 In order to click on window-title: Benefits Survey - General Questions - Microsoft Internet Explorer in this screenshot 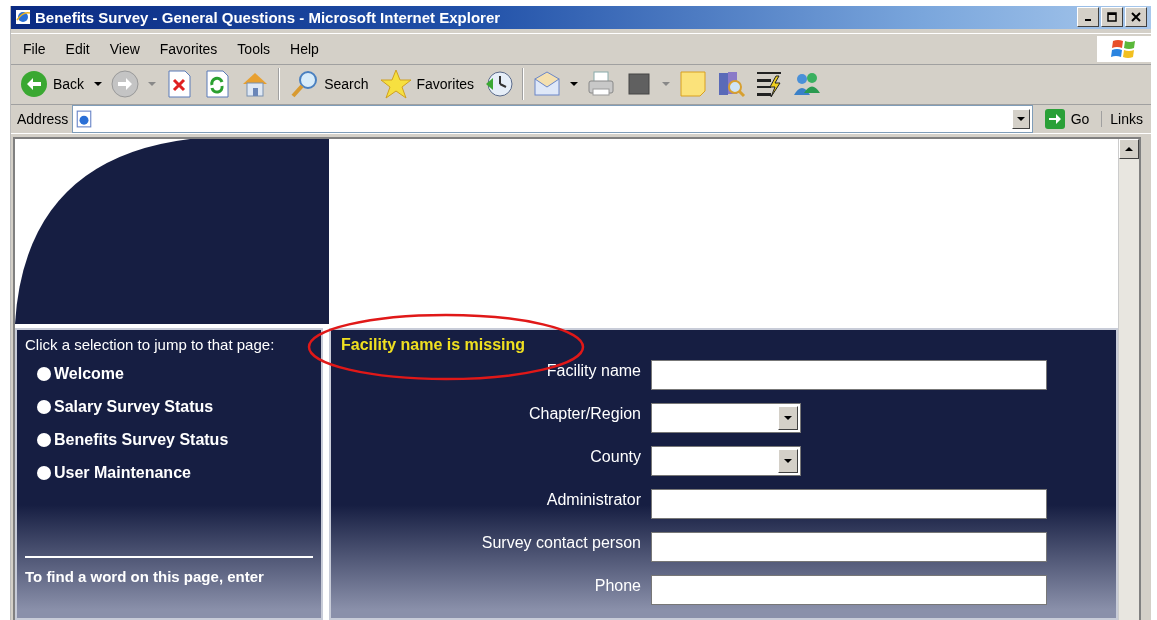, I will do `click(268, 17)`.